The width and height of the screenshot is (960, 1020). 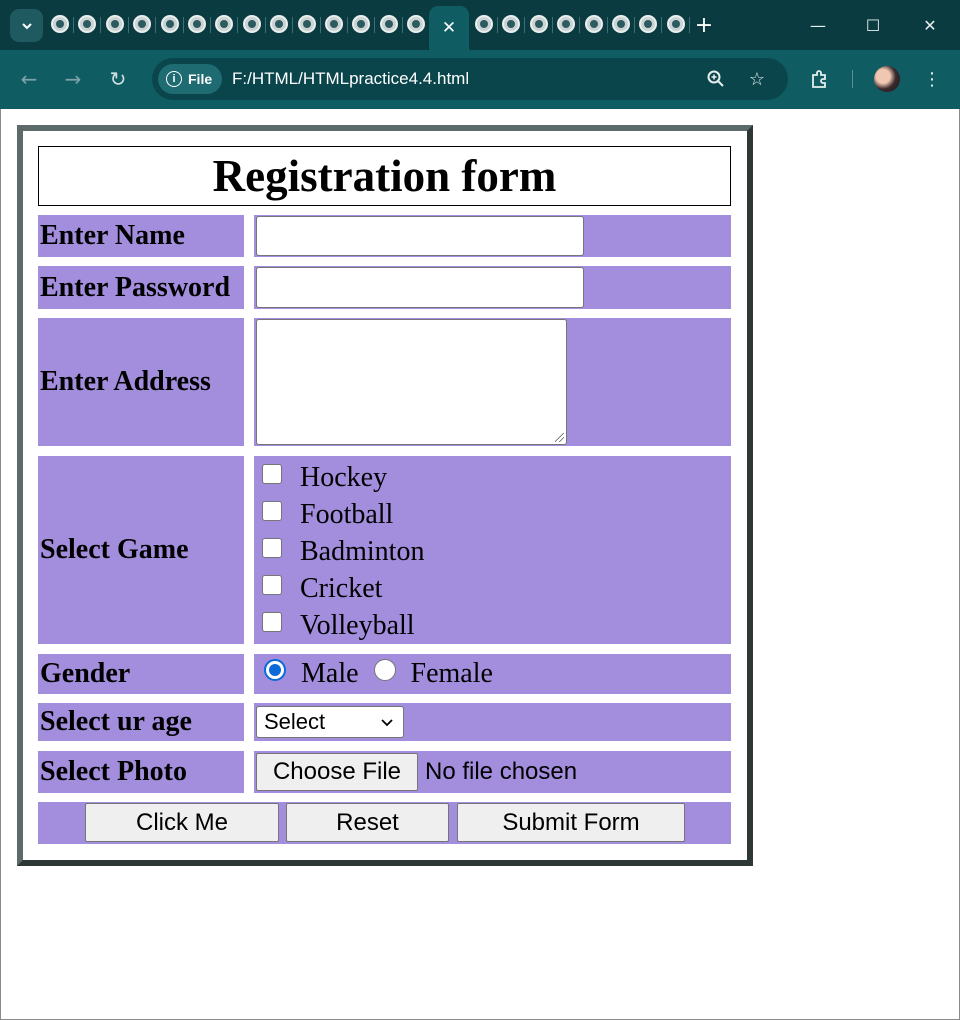 What do you see at coordinates (337, 772) in the screenshot?
I see `choose-file-button: Choose File` at bounding box center [337, 772].